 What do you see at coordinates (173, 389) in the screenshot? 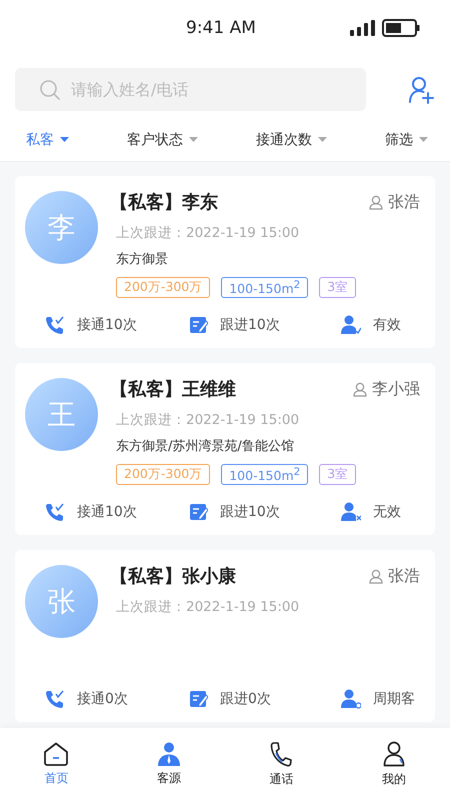
I see `customer-name: 【私客】王维维` at bounding box center [173, 389].